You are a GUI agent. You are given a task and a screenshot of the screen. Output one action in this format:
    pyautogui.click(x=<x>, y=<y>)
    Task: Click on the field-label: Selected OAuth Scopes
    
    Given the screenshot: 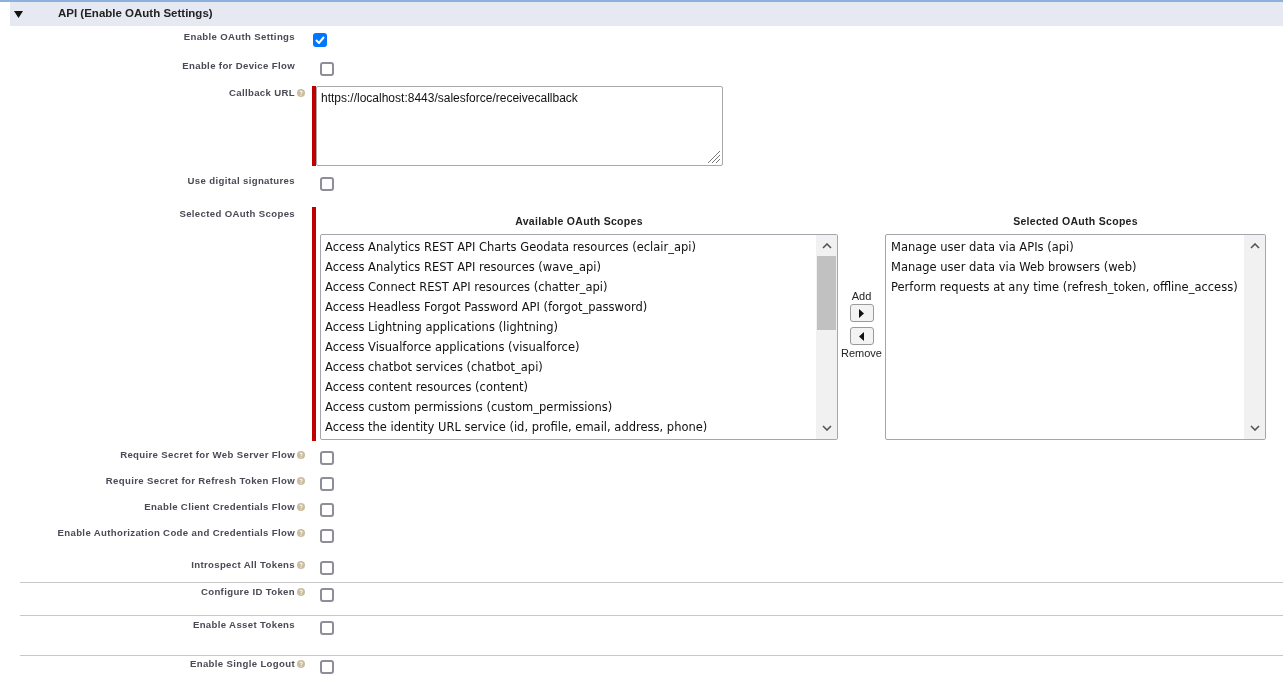 What is the action you would take?
    pyautogui.click(x=237, y=214)
    